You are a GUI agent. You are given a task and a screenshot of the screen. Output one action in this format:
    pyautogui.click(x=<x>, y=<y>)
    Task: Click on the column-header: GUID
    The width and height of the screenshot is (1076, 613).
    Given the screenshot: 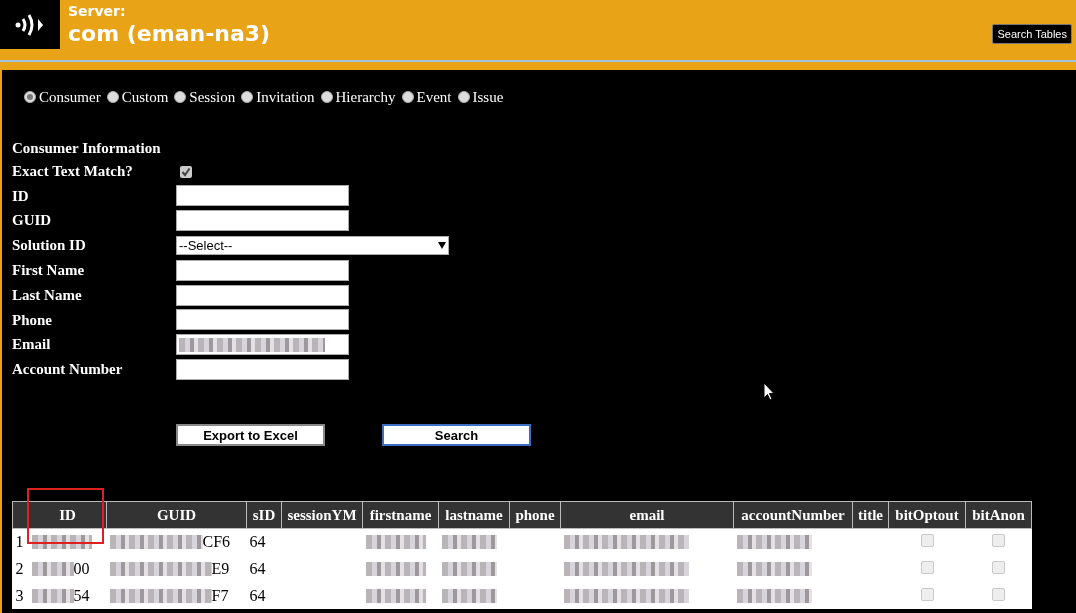 What is the action you would take?
    pyautogui.click(x=176, y=514)
    